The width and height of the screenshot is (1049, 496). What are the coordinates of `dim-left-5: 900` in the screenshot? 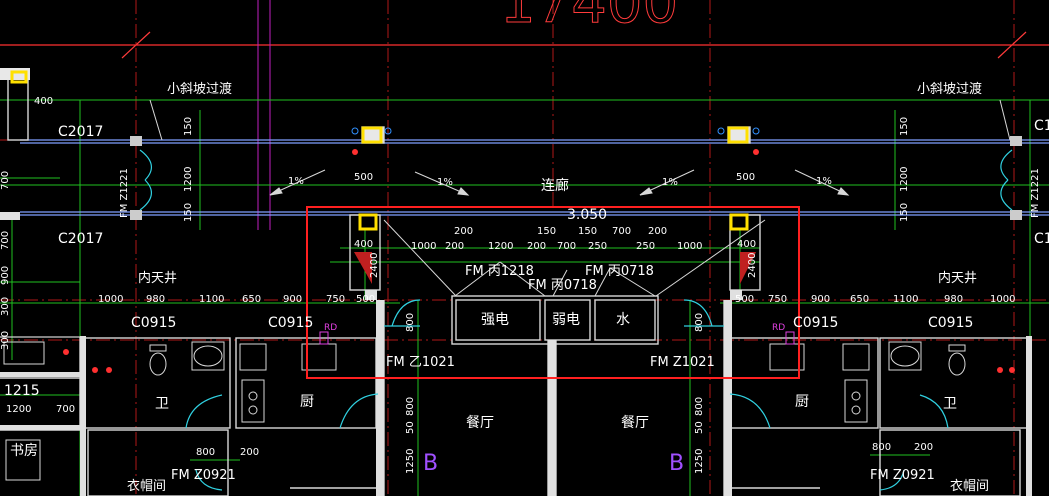 It's located at (292, 299).